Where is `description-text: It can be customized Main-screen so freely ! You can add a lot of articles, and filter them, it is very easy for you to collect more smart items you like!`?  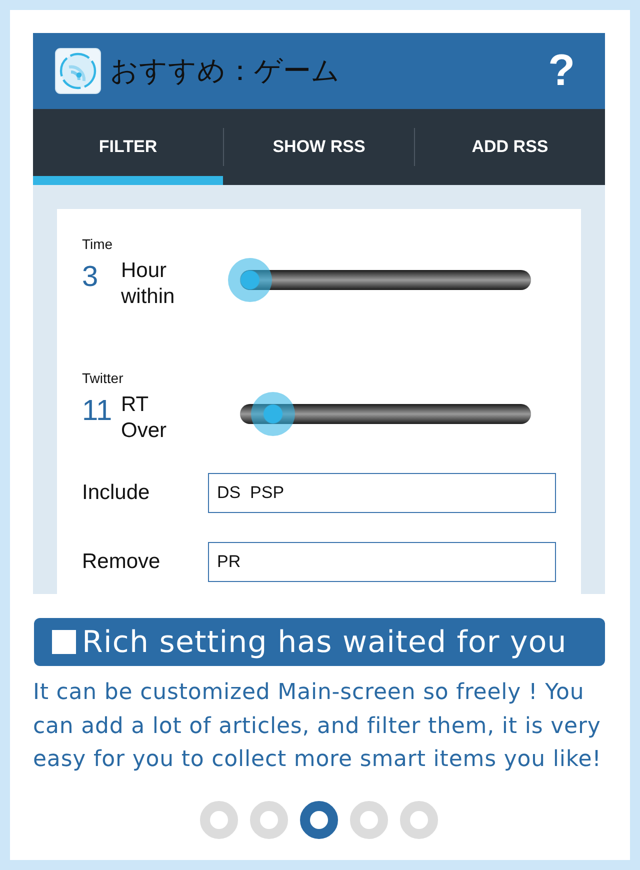 description-text: It can be customized Main-screen so freely ! You can add a lot of articles, and filter them, it is very easy for you to collect more smart items you like! is located at coordinates (317, 726).